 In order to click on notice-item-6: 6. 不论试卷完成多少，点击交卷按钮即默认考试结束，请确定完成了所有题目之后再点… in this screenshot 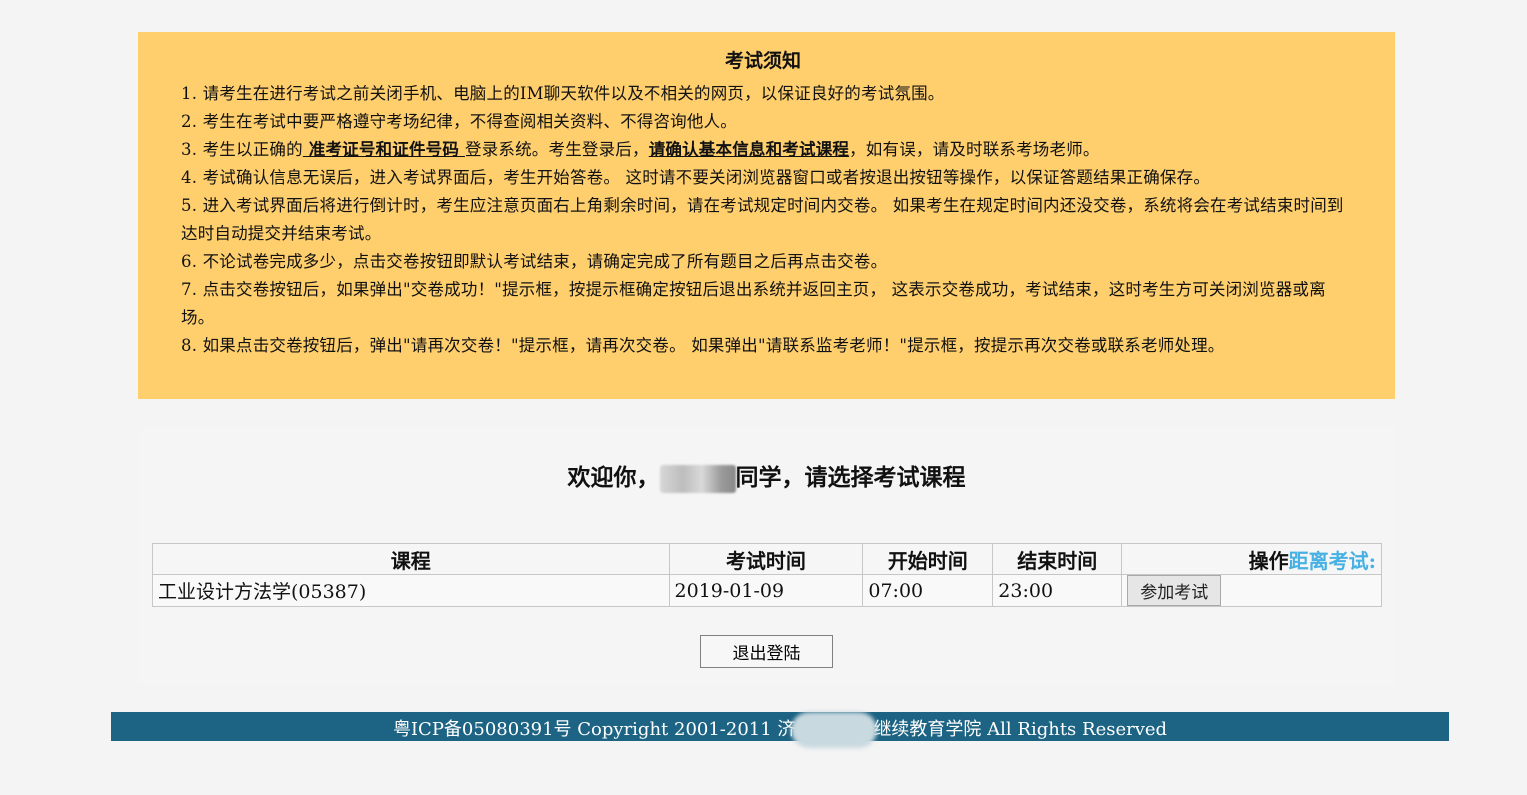, I will do `click(534, 261)`.